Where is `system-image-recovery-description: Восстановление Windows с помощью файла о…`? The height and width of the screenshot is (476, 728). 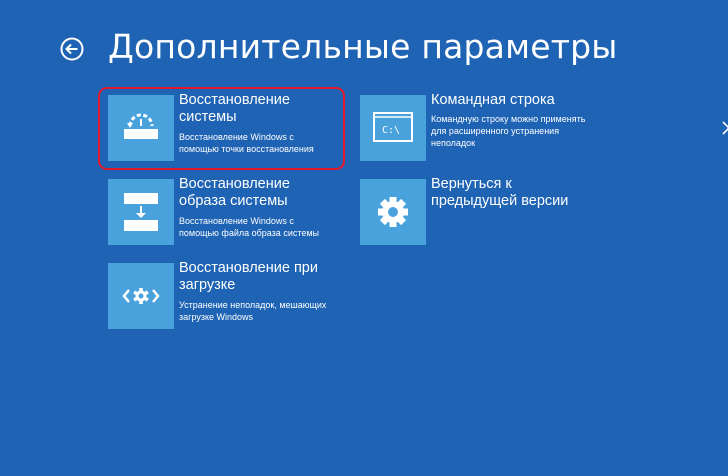 system-image-recovery-description: Восстановление Windows с помощью файла о… is located at coordinates (249, 227).